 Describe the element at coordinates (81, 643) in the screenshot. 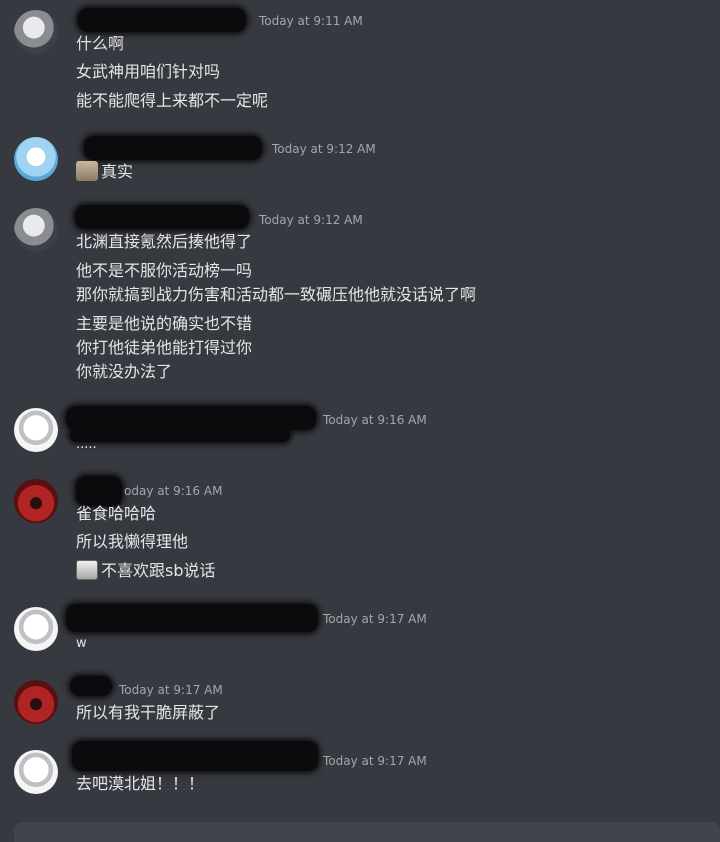

I see `message-text: w` at that location.